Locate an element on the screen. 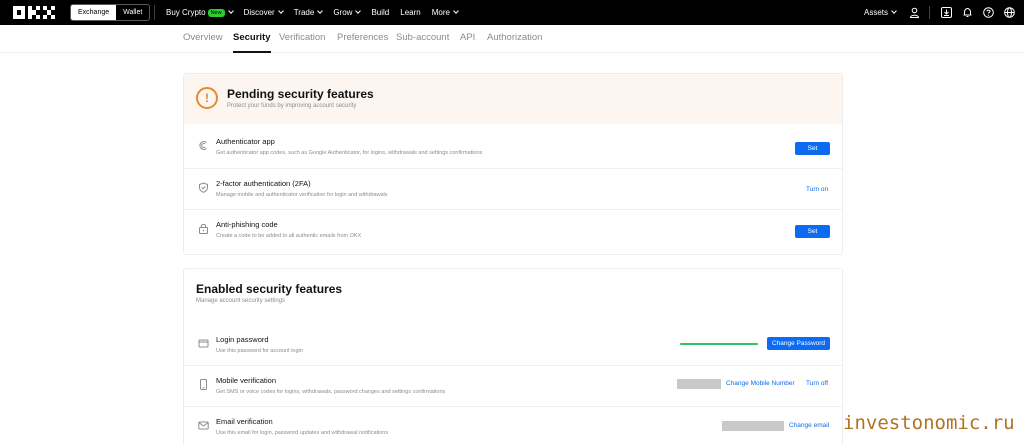 This screenshot has height=445, width=1024. nav-build: Build is located at coordinates (380, 12).